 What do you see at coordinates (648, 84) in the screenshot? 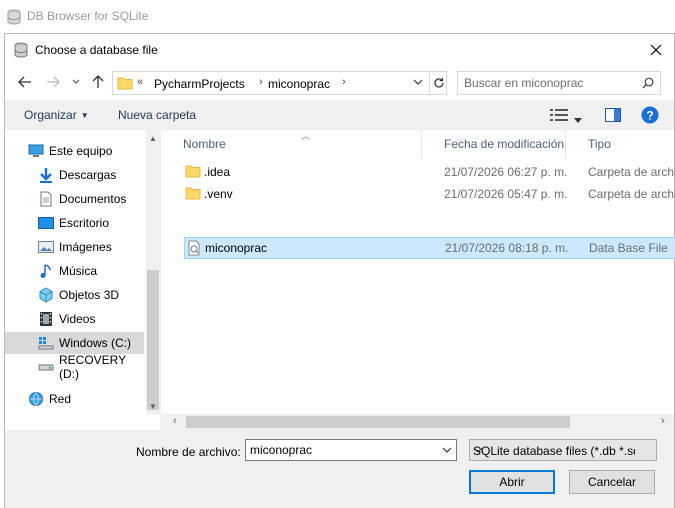
I see `search-icon` at bounding box center [648, 84].